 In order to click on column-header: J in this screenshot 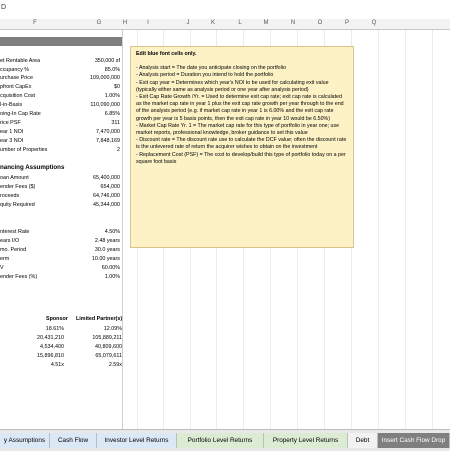, I will do `click(188, 23)`.